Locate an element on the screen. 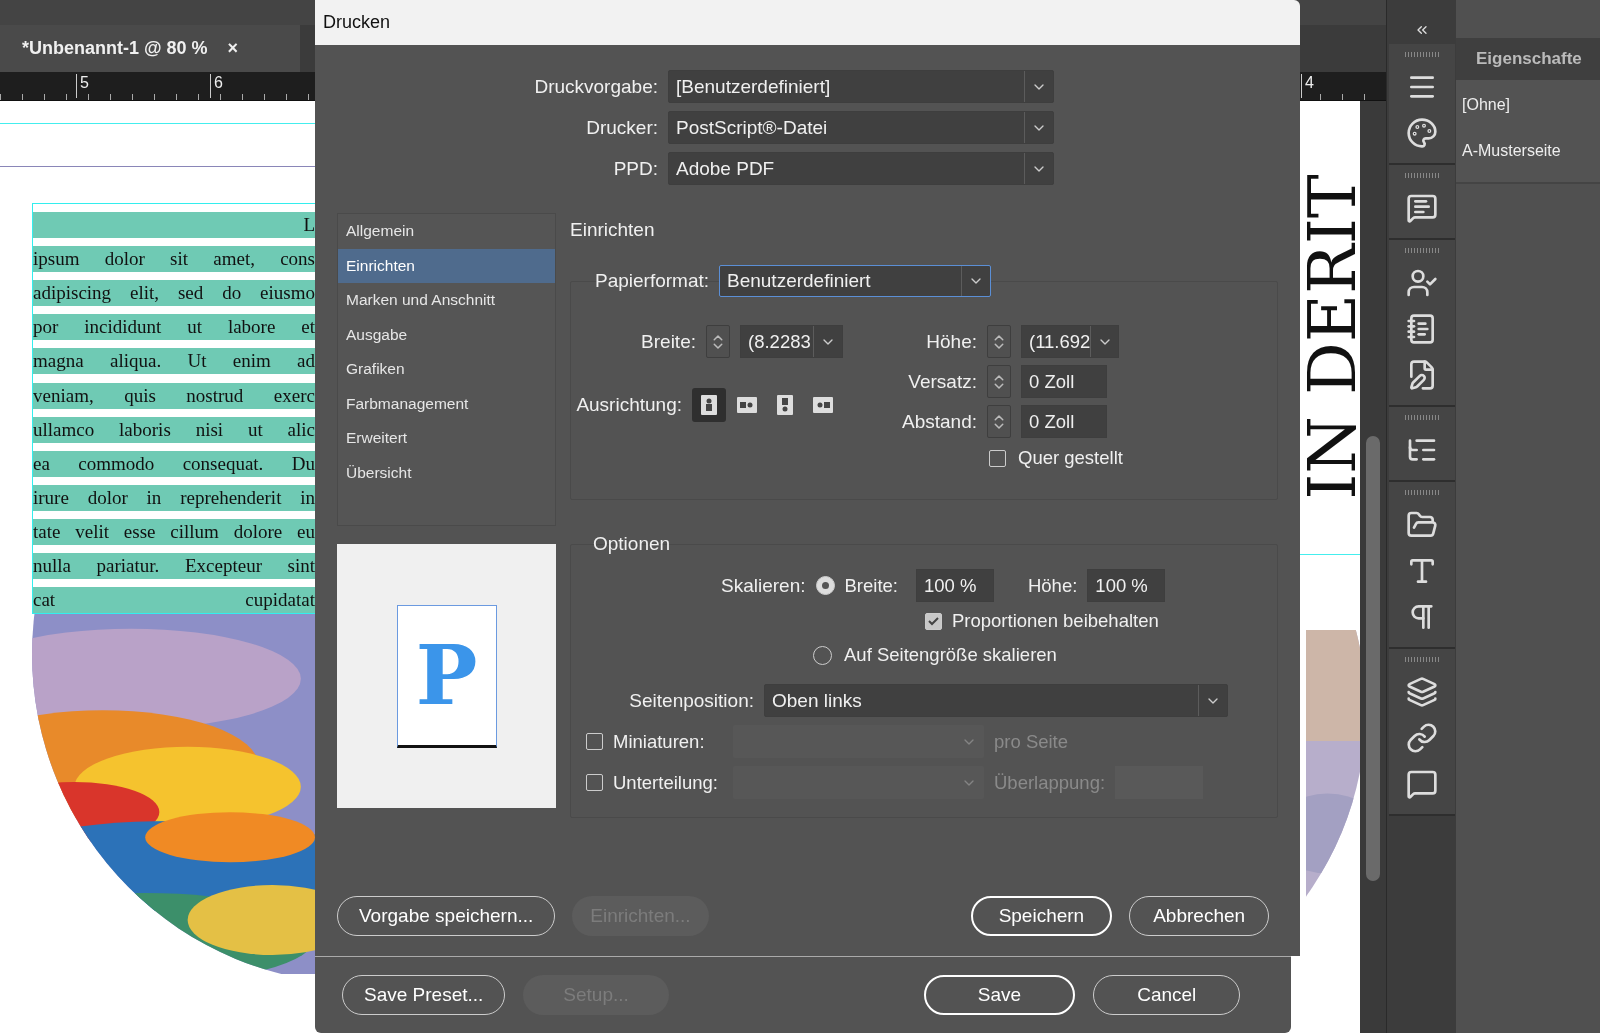 Image resolution: width=1600 pixels, height=1033 pixels. field-label: Papierformat: is located at coordinates (651, 281).